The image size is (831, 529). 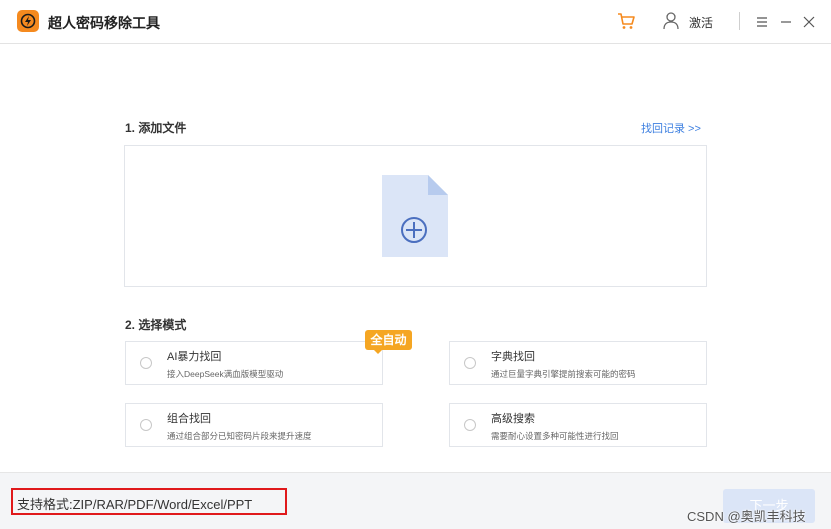 I want to click on history-link: 找回记录 >>, so click(x=671, y=128).